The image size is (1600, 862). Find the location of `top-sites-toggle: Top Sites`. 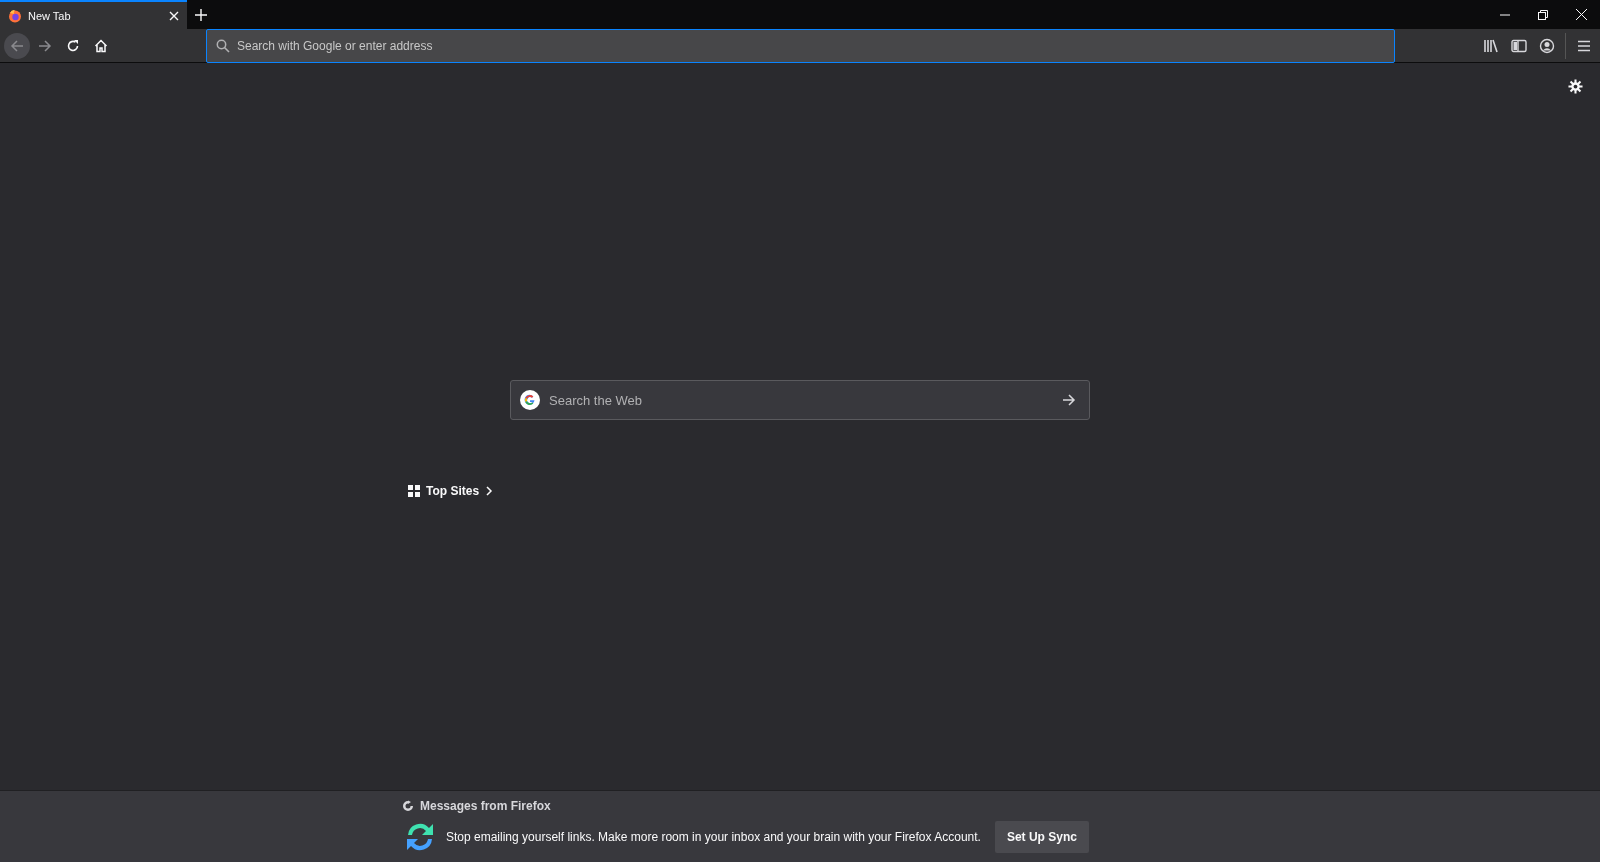

top-sites-toggle: Top Sites is located at coordinates (451, 491).